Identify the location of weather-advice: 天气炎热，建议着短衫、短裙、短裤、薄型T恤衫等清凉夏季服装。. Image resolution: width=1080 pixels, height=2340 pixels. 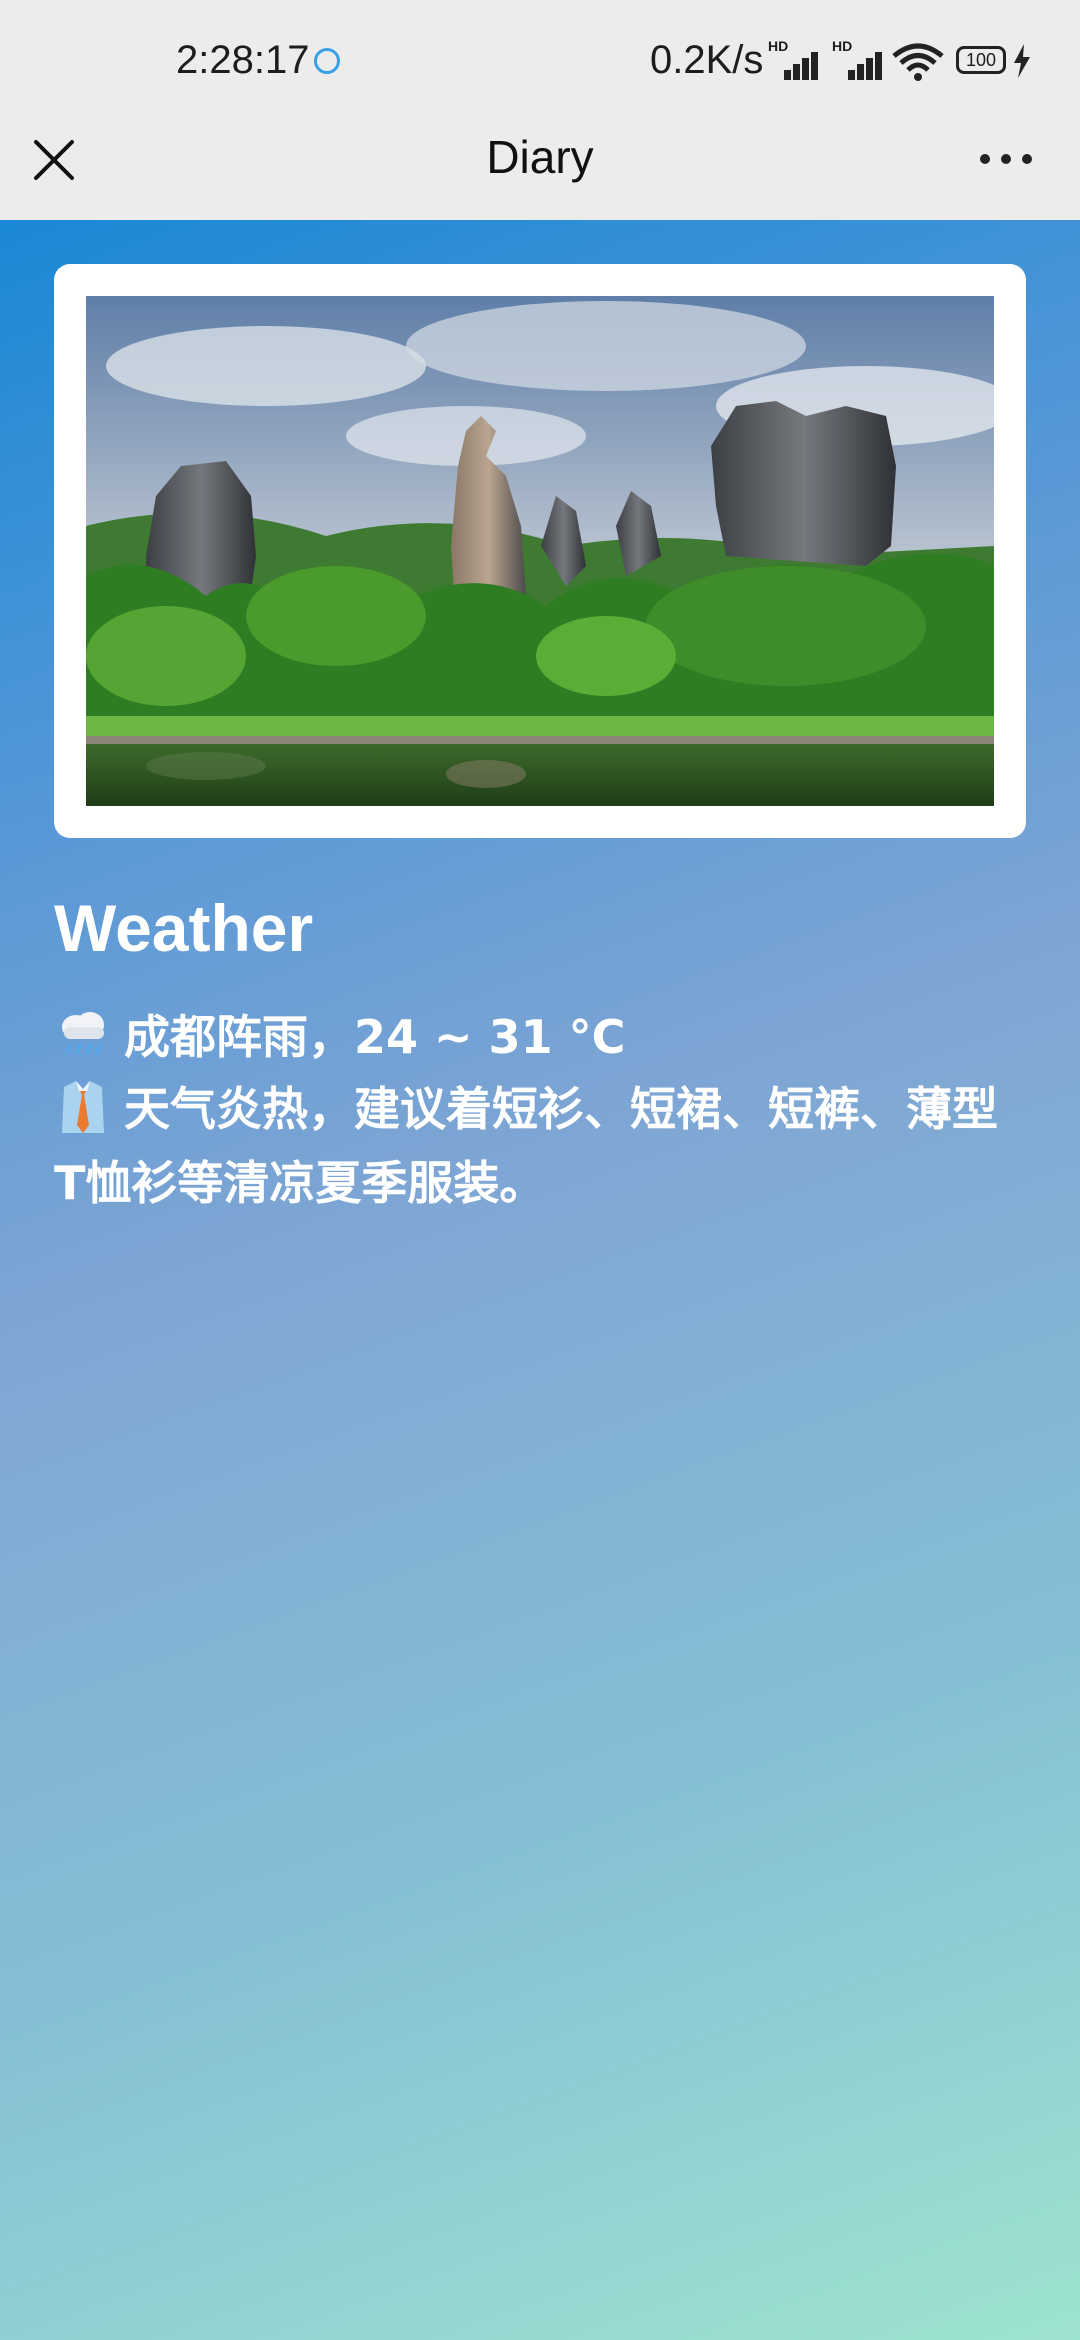
(539, 1146).